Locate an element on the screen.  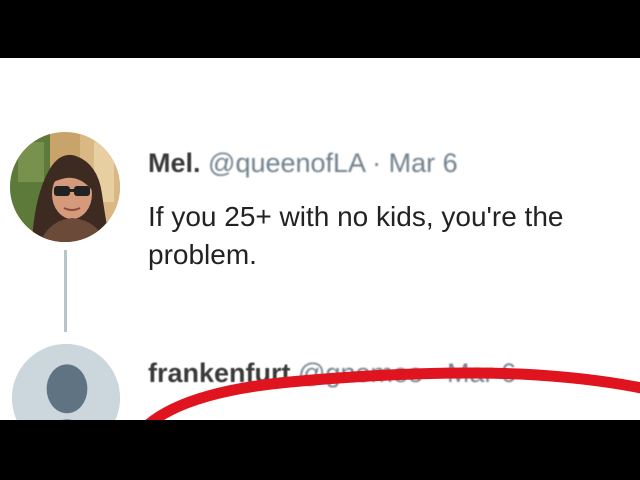
default-profile-silhouette-icon is located at coordinates (66, 382).